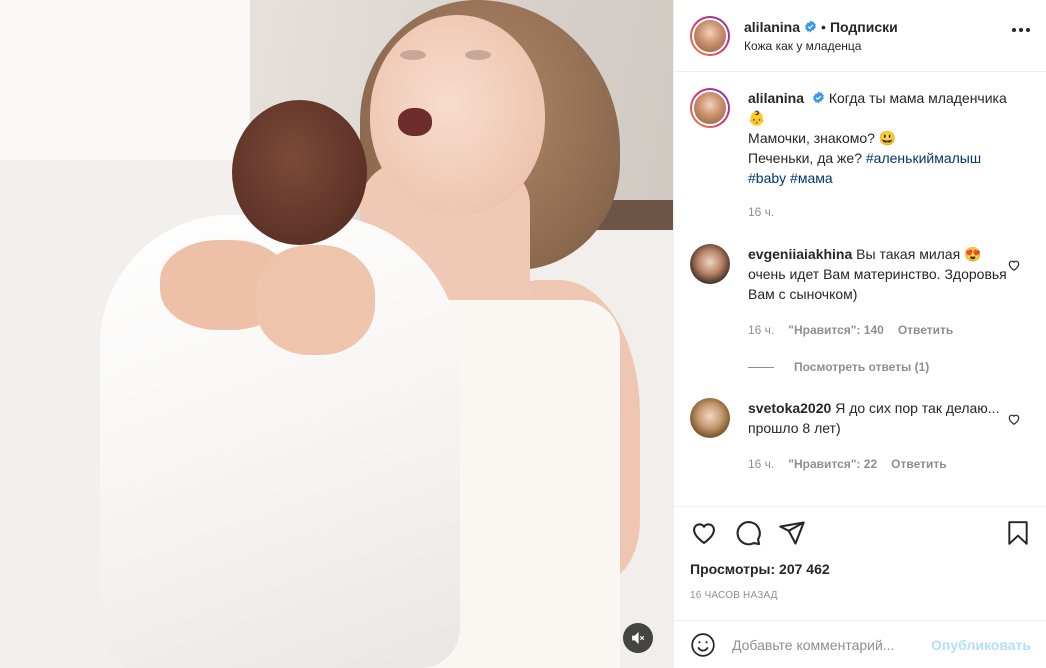 The image size is (1046, 668). What do you see at coordinates (864, 27) in the screenshot?
I see `following-button: Подписки` at bounding box center [864, 27].